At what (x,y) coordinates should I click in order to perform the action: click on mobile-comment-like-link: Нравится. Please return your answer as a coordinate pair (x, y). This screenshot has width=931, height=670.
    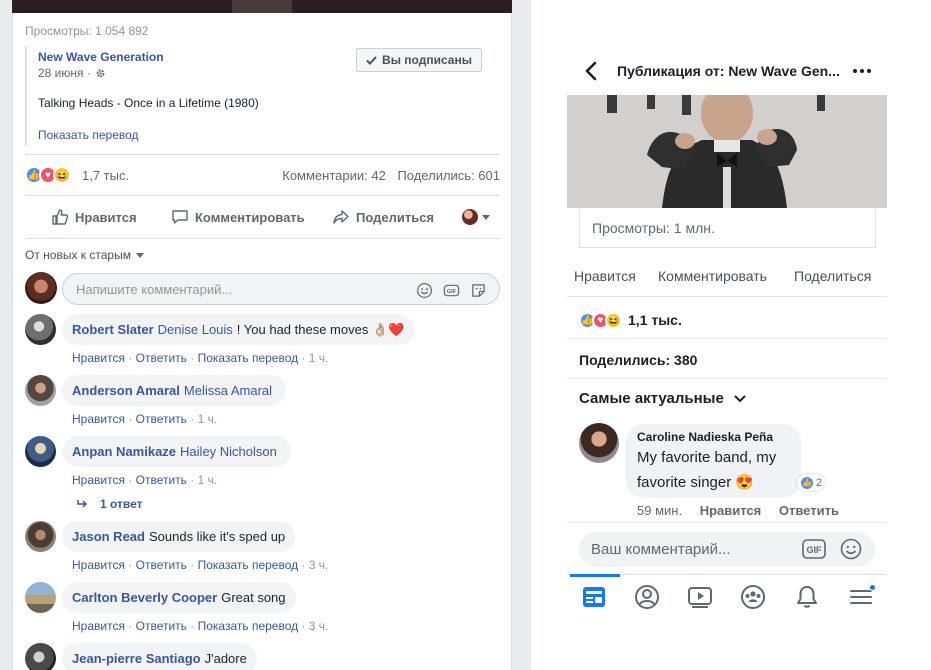
    Looking at the image, I should click on (731, 510).